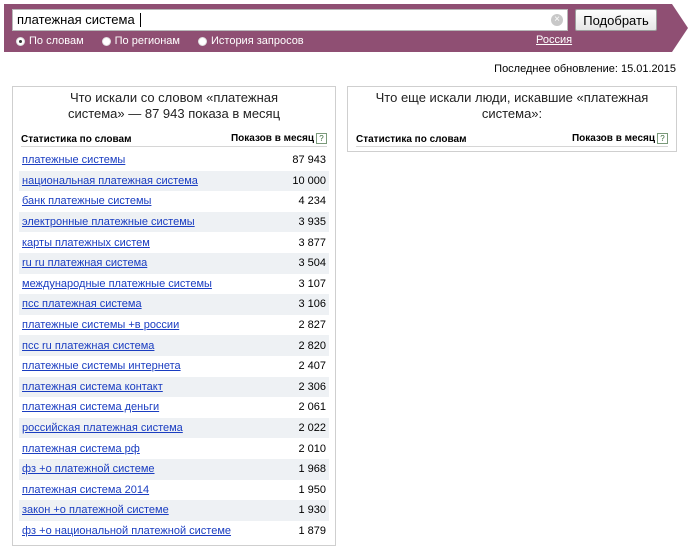 The height and width of the screenshot is (546, 688). I want to click on impressions-count: 10 000, so click(309, 180).